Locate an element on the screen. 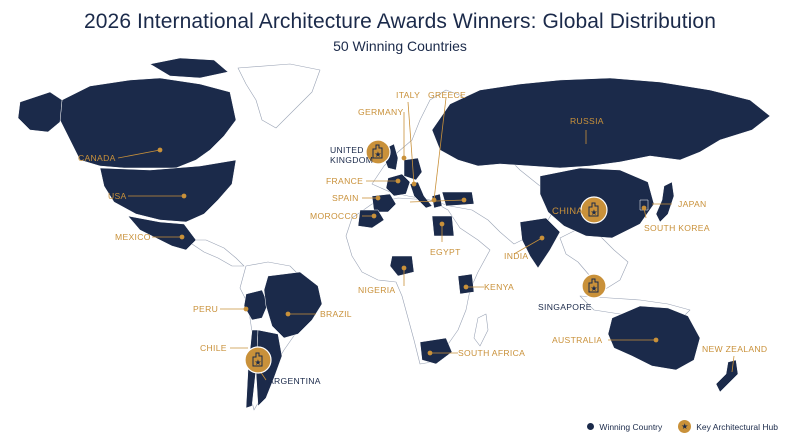 The height and width of the screenshot is (447, 800). label-china: CHINA is located at coordinates (567, 211).